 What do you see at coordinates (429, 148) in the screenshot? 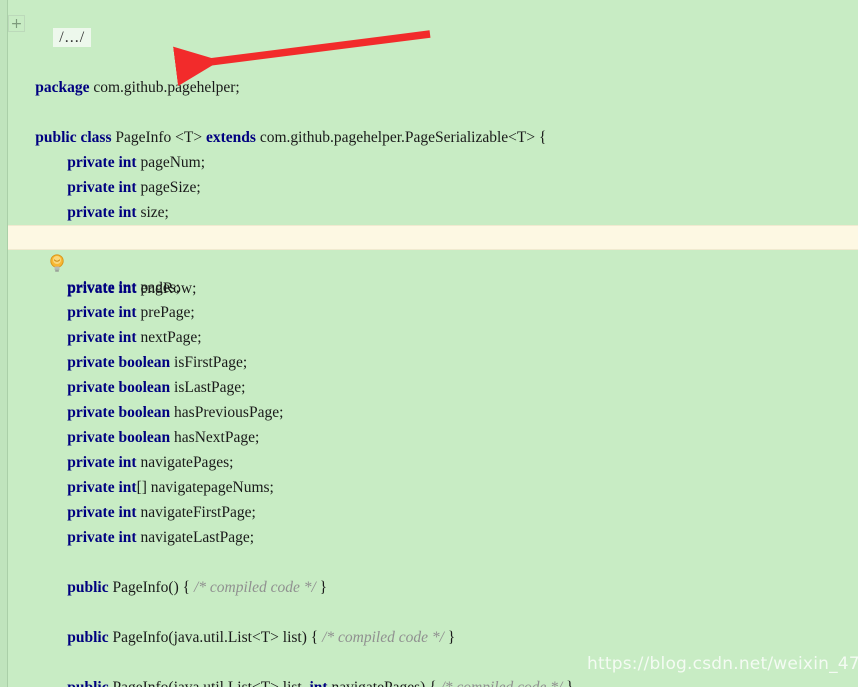
I see `code-line-field-pageNum: private int pageNum;` at bounding box center [429, 148].